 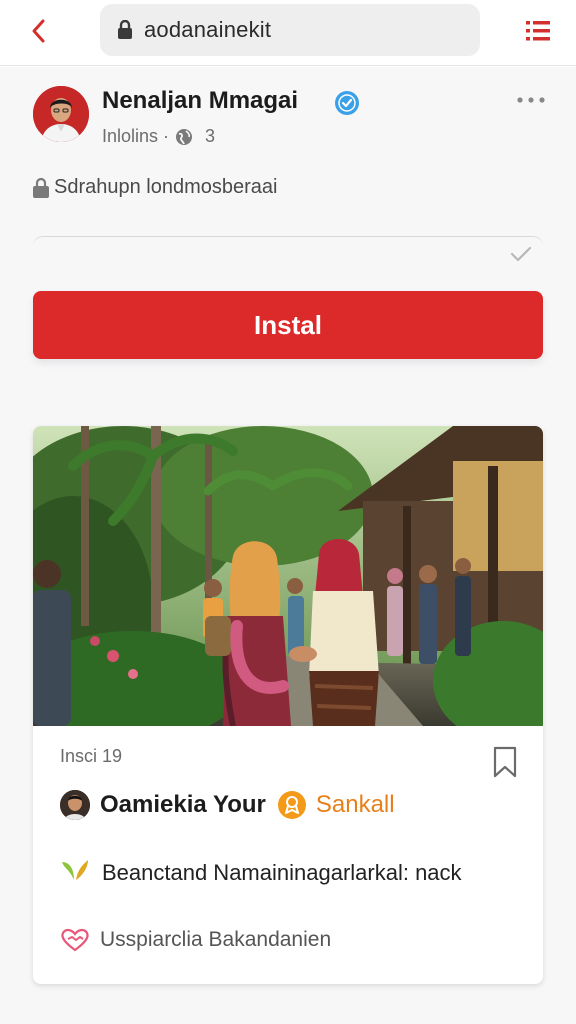 I want to click on avatar, so click(x=61, y=114).